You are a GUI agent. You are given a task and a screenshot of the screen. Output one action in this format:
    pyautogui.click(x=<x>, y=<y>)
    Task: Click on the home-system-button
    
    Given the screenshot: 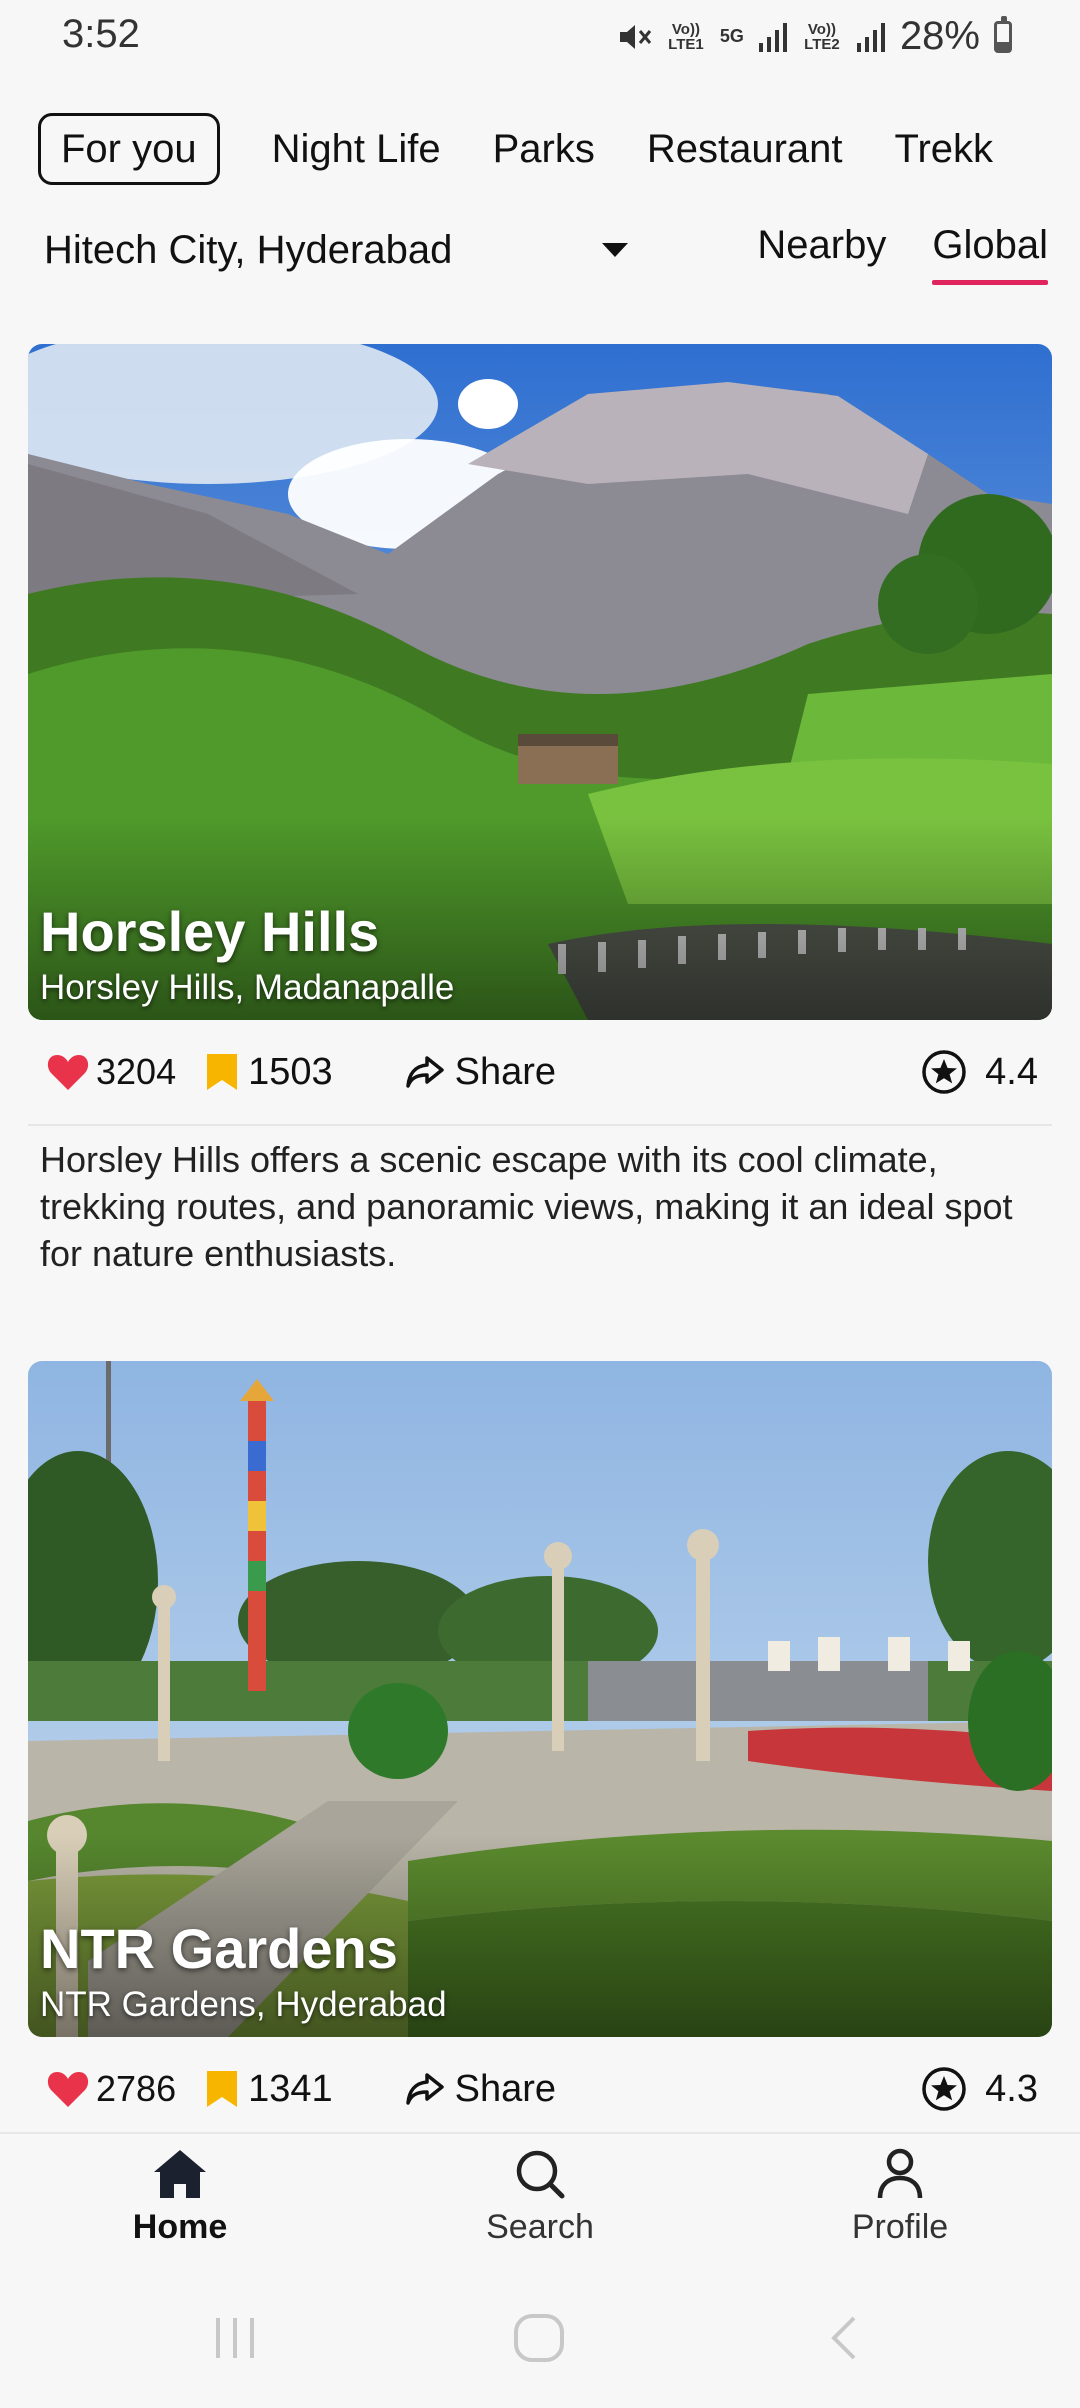 What is the action you would take?
    pyautogui.click(x=540, y=2340)
    